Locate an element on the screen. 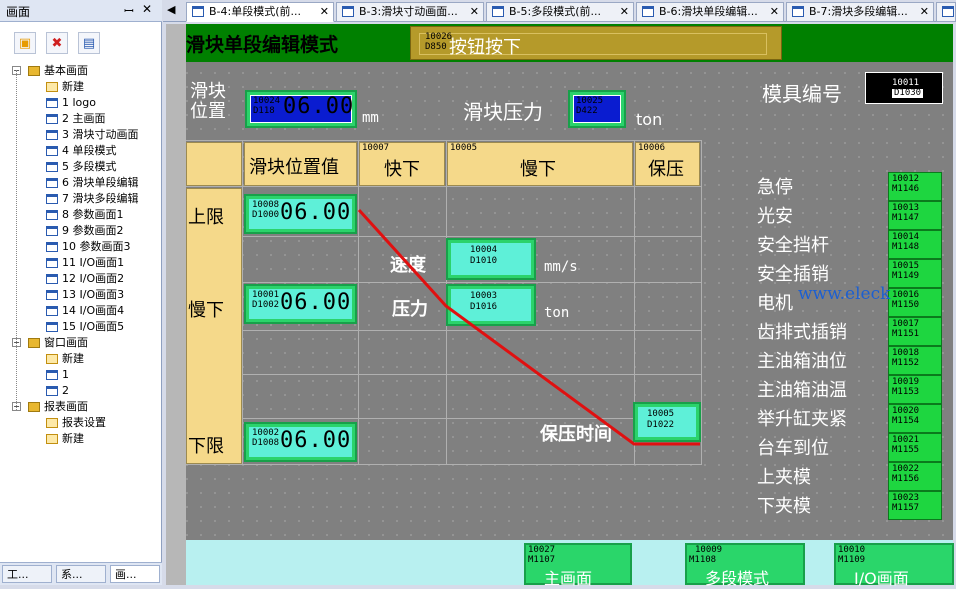 The height and width of the screenshot is (589, 956). tag-address: M1152 is located at coordinates (906, 363).